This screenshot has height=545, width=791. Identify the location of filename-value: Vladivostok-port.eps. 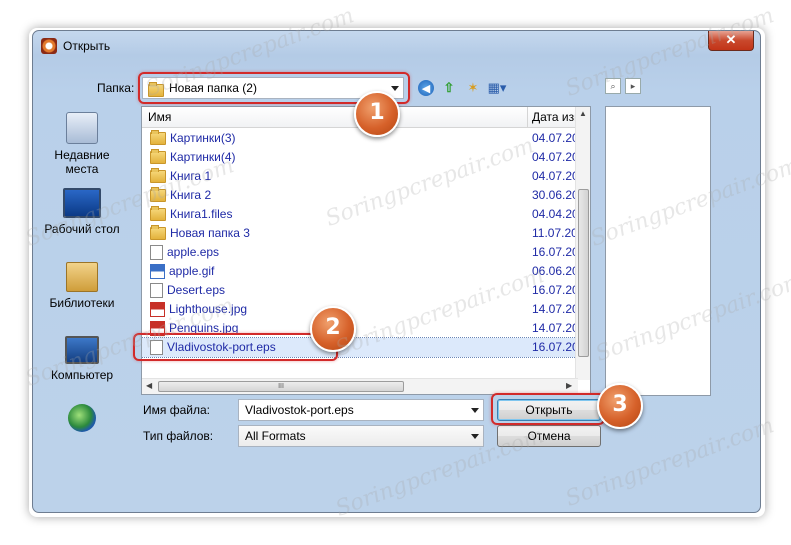
(299, 410).